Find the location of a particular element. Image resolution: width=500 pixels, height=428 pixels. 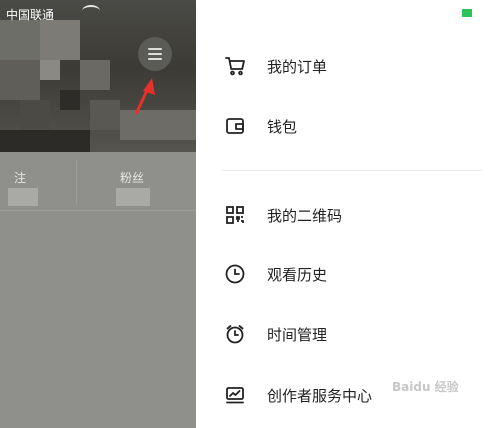

drawer-item-creator-center: 创作者服务中心 is located at coordinates (297, 395).